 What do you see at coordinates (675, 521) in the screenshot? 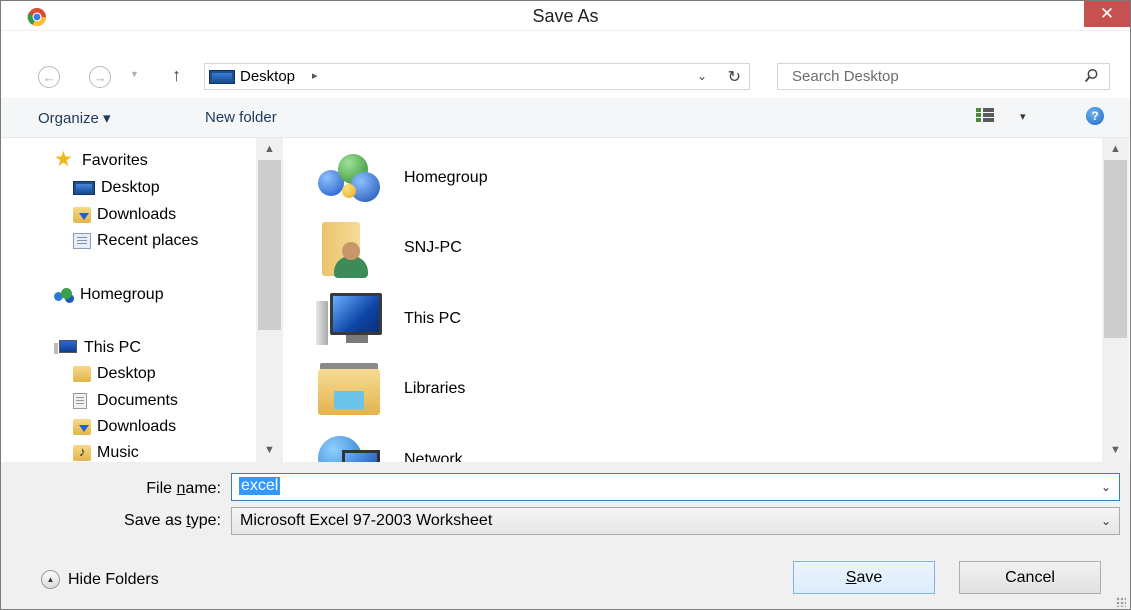
I see `save-as-type-select: Microsoft Excel 97-2003 Worksheet ⌄` at bounding box center [675, 521].